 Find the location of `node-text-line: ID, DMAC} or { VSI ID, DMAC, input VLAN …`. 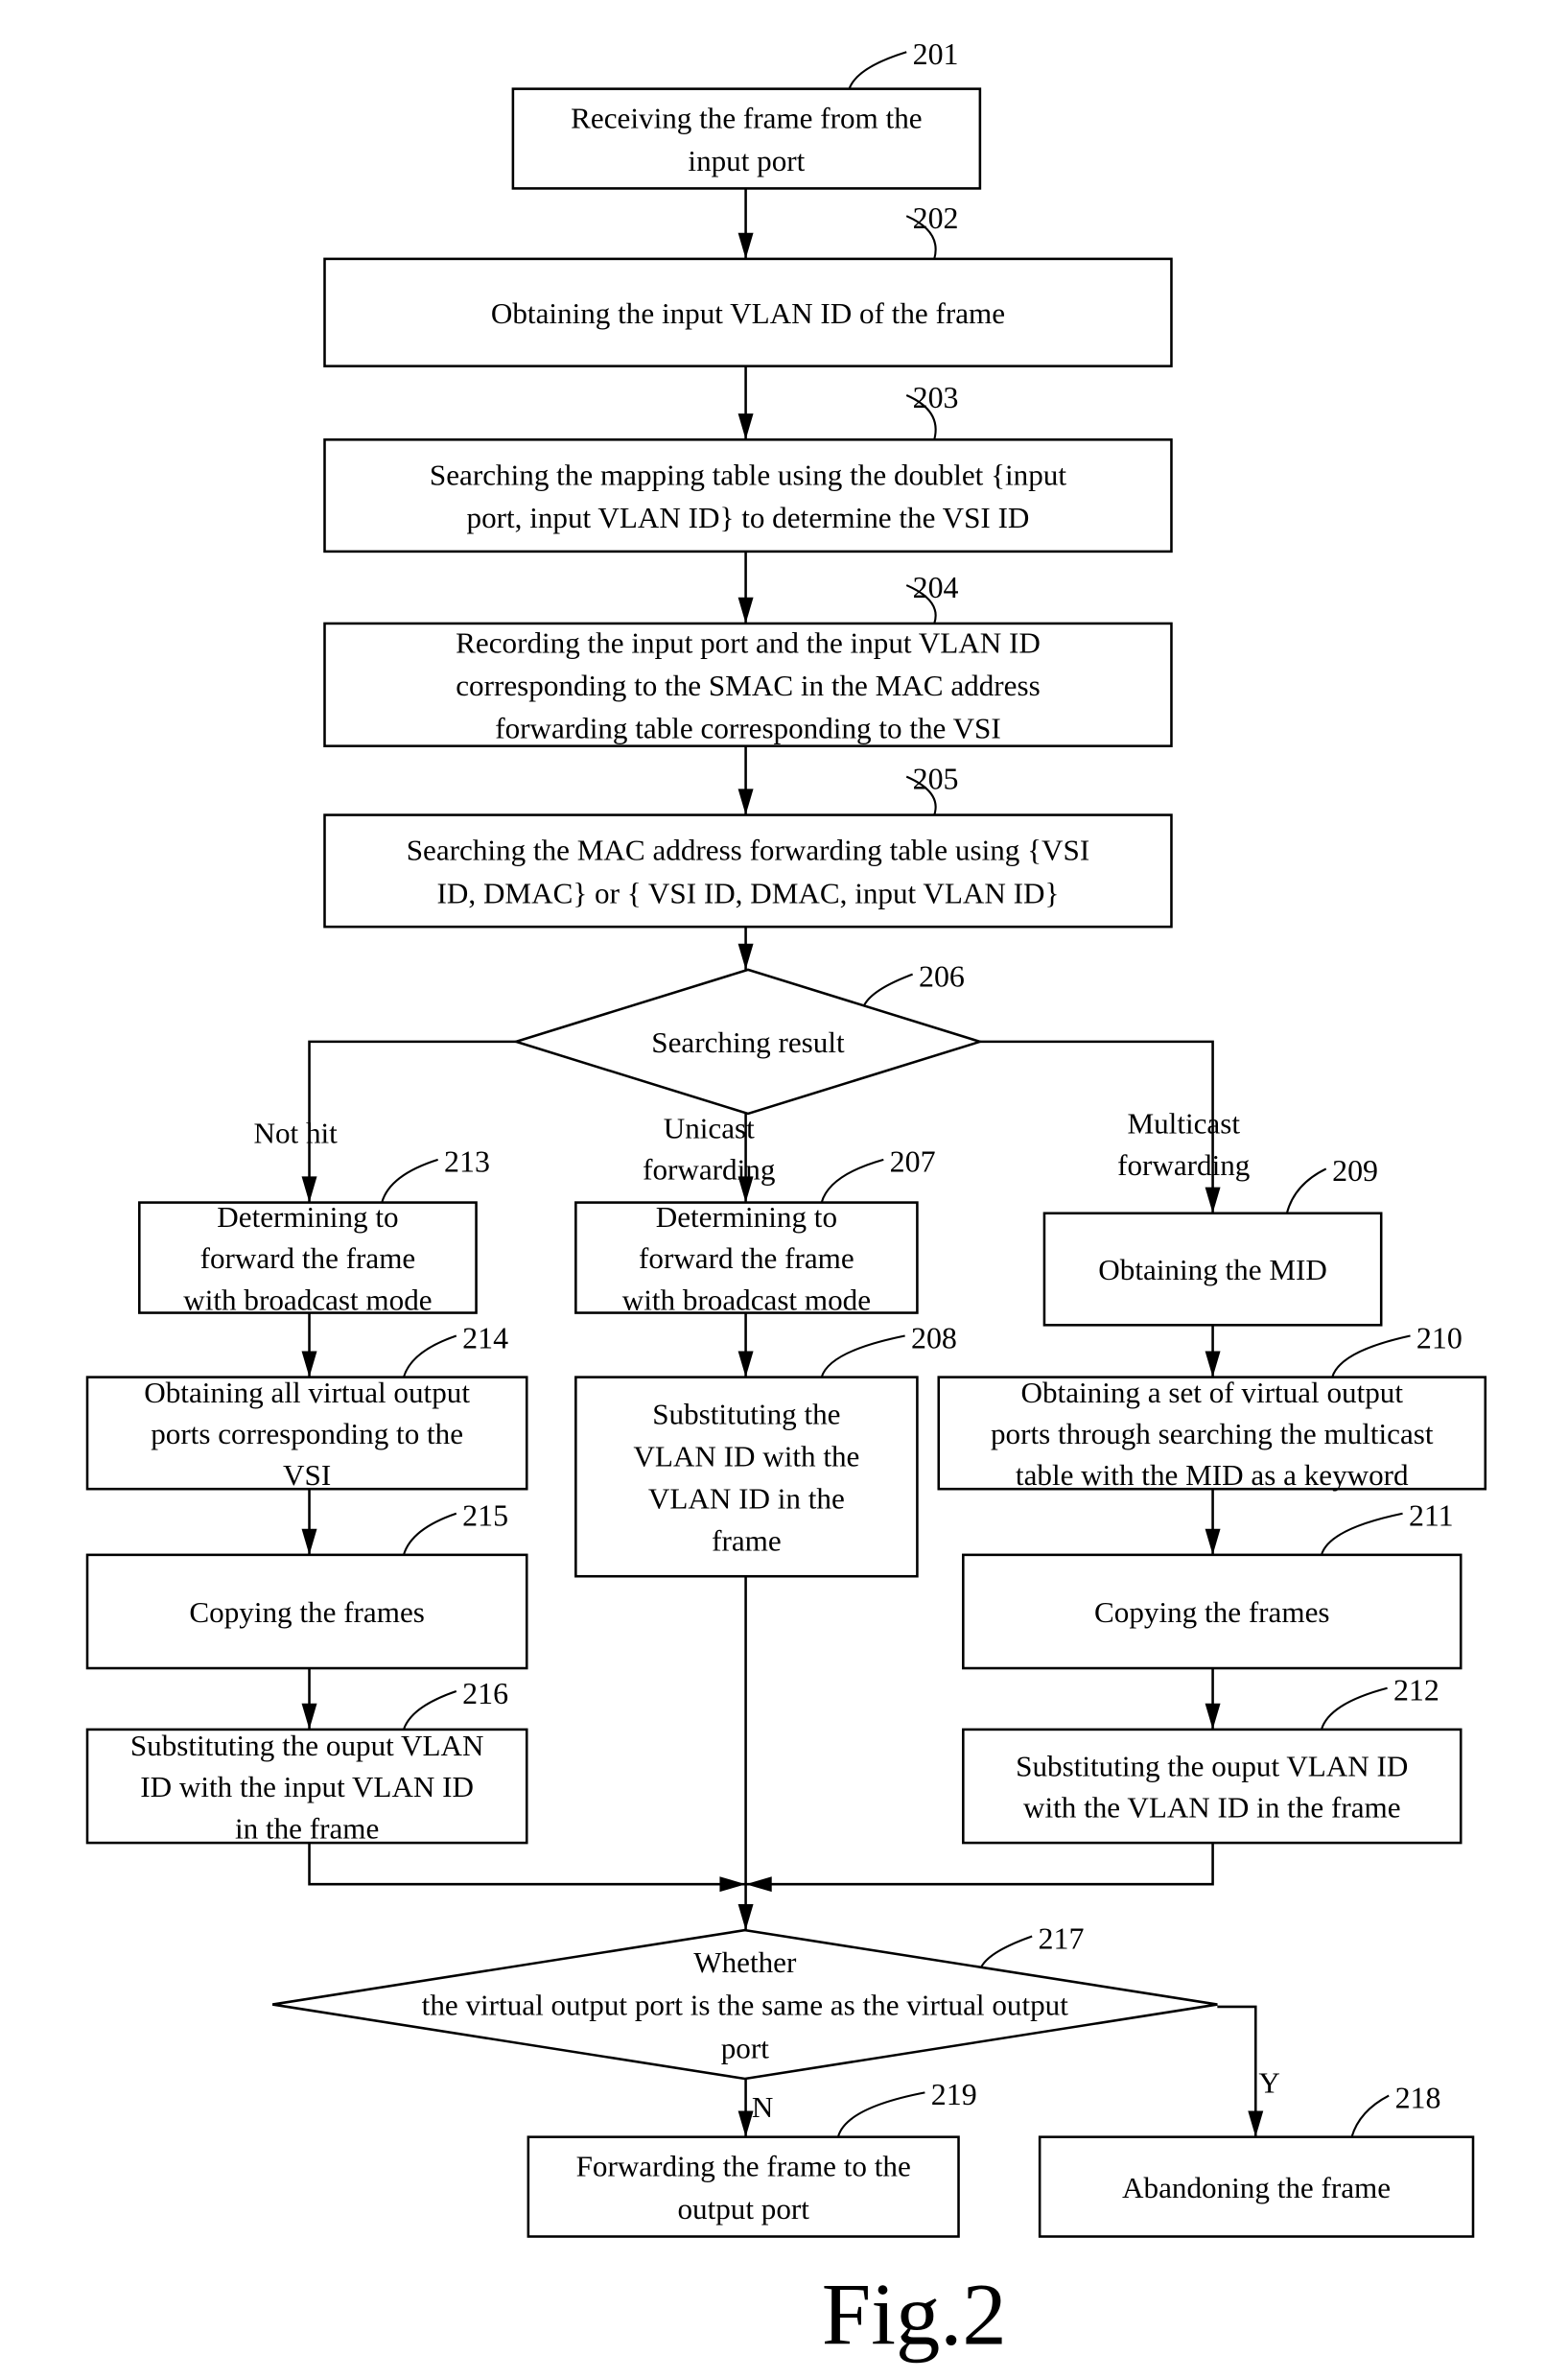

node-text-line: ID, DMAC} or { VSI ID, DMAC, input VLAN … is located at coordinates (748, 892).